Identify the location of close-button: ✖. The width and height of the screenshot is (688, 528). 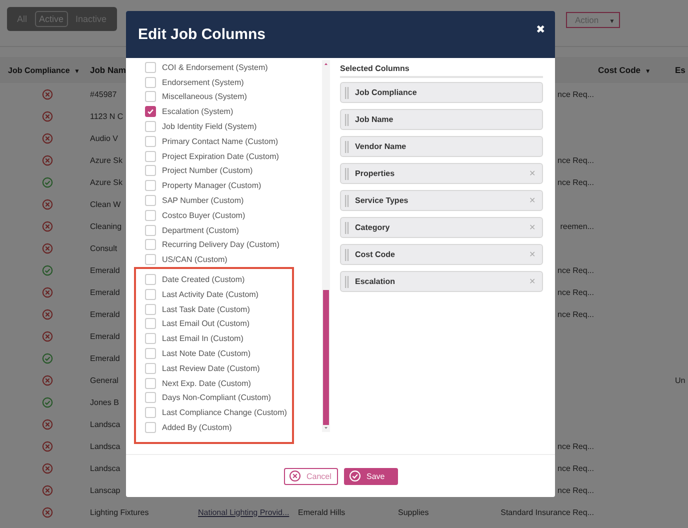
(540, 29).